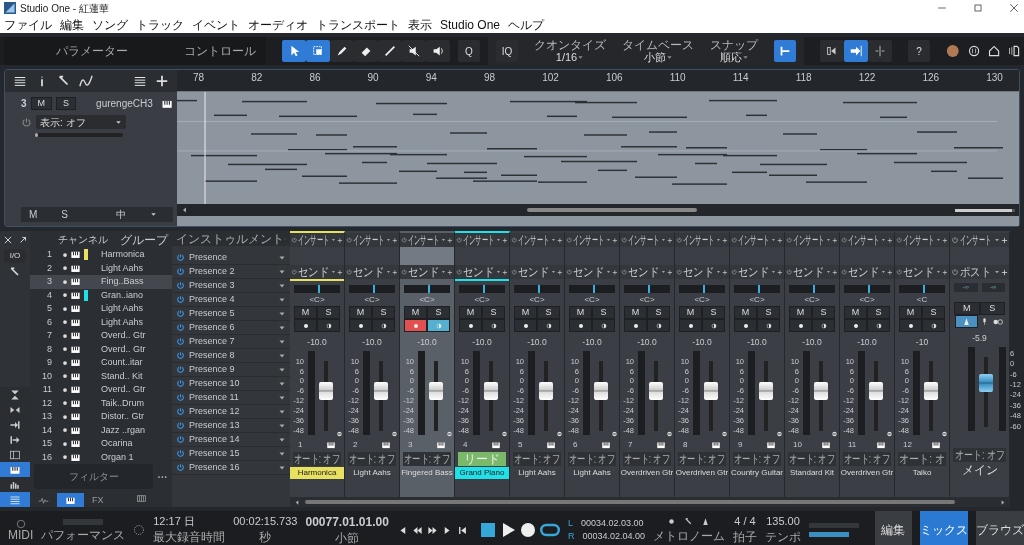  Describe the element at coordinates (1000, 528) in the screenshot. I see `view-tab: ブラウズ` at that location.